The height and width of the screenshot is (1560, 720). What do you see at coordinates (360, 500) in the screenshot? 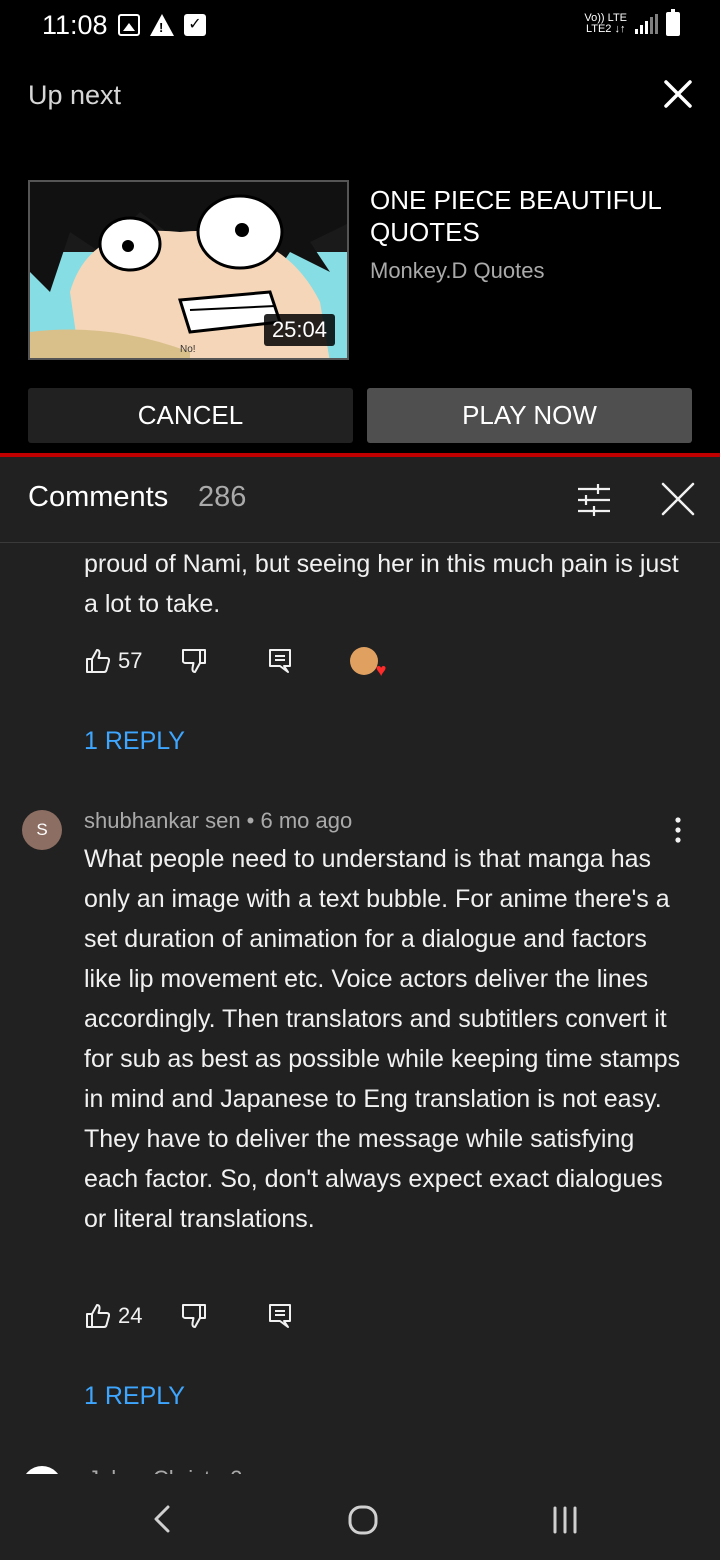
I see `comments-header: Comments 286` at bounding box center [360, 500].